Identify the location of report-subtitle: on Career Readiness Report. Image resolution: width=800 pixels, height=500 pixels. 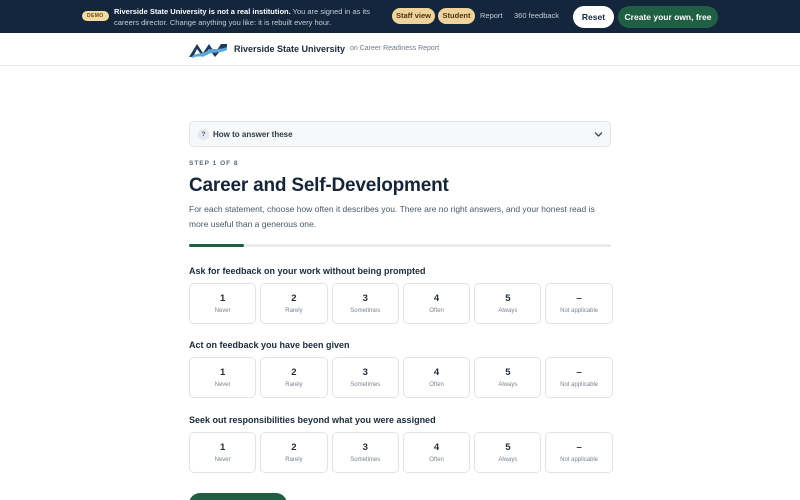
(395, 48).